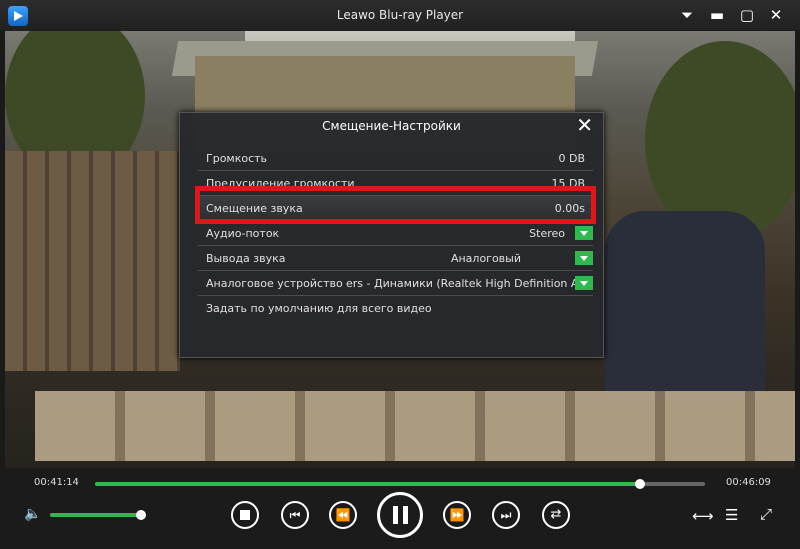 This screenshot has width=800, height=549. Describe the element at coordinates (56, 482) in the screenshot. I see `elapsed-time: 00:41:14` at that location.